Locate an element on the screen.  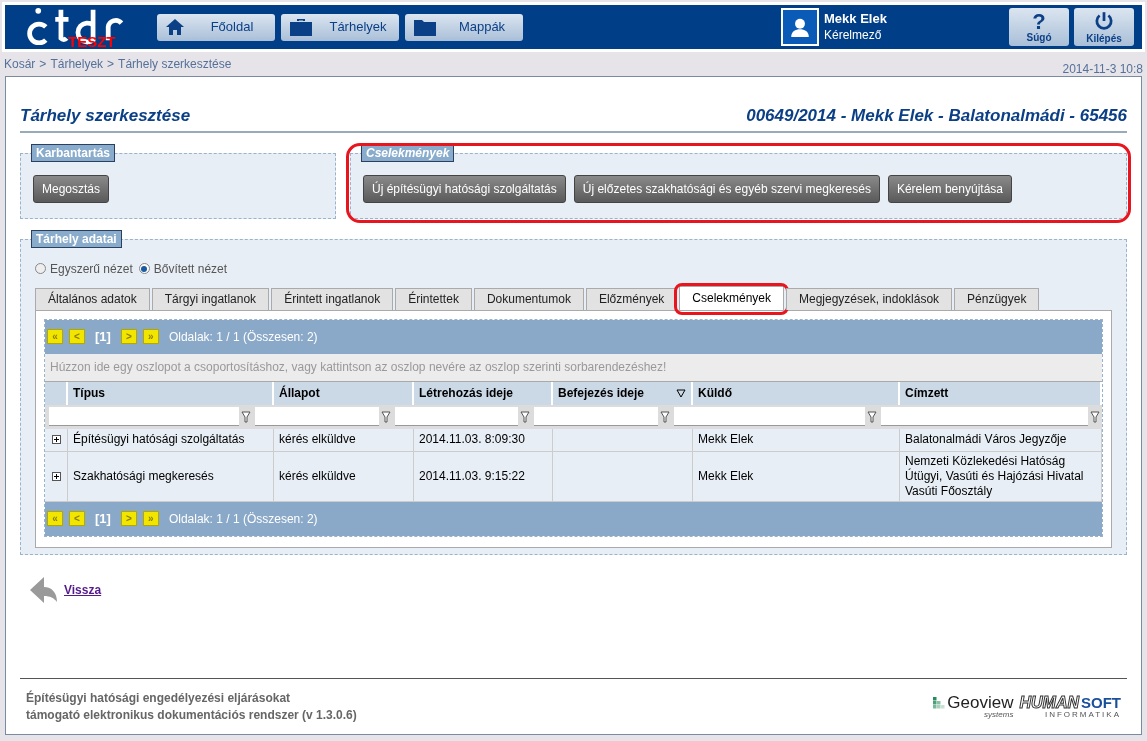
home-icon is located at coordinates (175, 27).